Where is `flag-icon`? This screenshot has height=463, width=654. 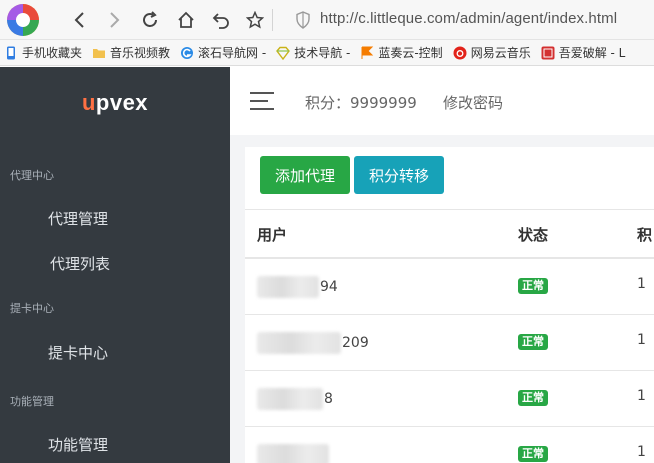
flag-icon is located at coordinates (367, 52).